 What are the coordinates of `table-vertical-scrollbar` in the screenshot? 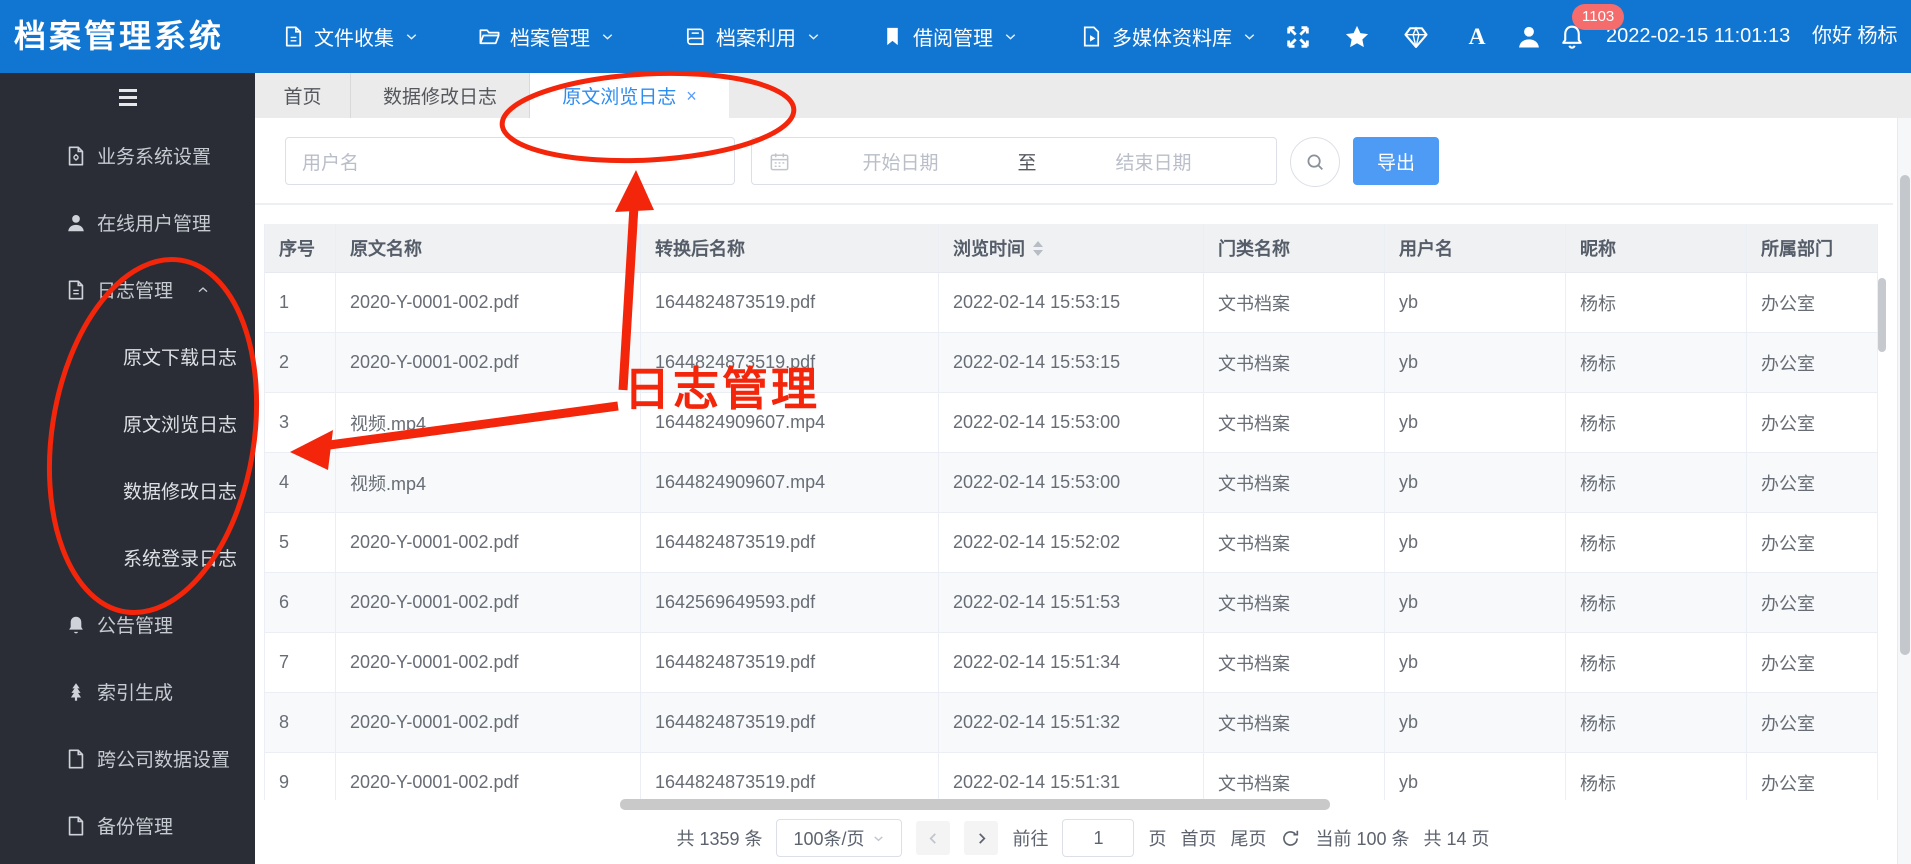 It's located at (1882, 315).